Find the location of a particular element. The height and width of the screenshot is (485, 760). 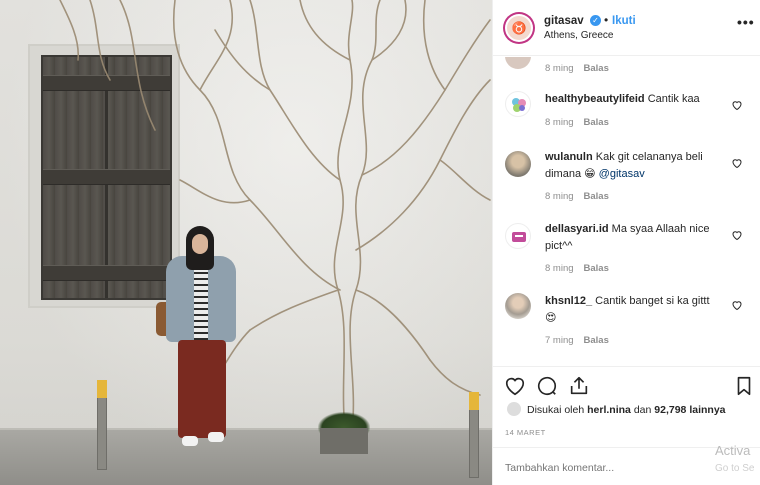

more-options-icon: ••• is located at coordinates (746, 22).